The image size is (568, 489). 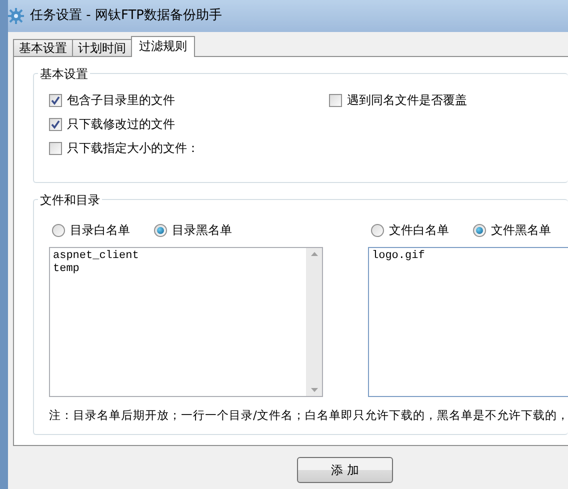 What do you see at coordinates (121, 100) in the screenshot?
I see `checkbox-label: 包含子目录里的文件` at bounding box center [121, 100].